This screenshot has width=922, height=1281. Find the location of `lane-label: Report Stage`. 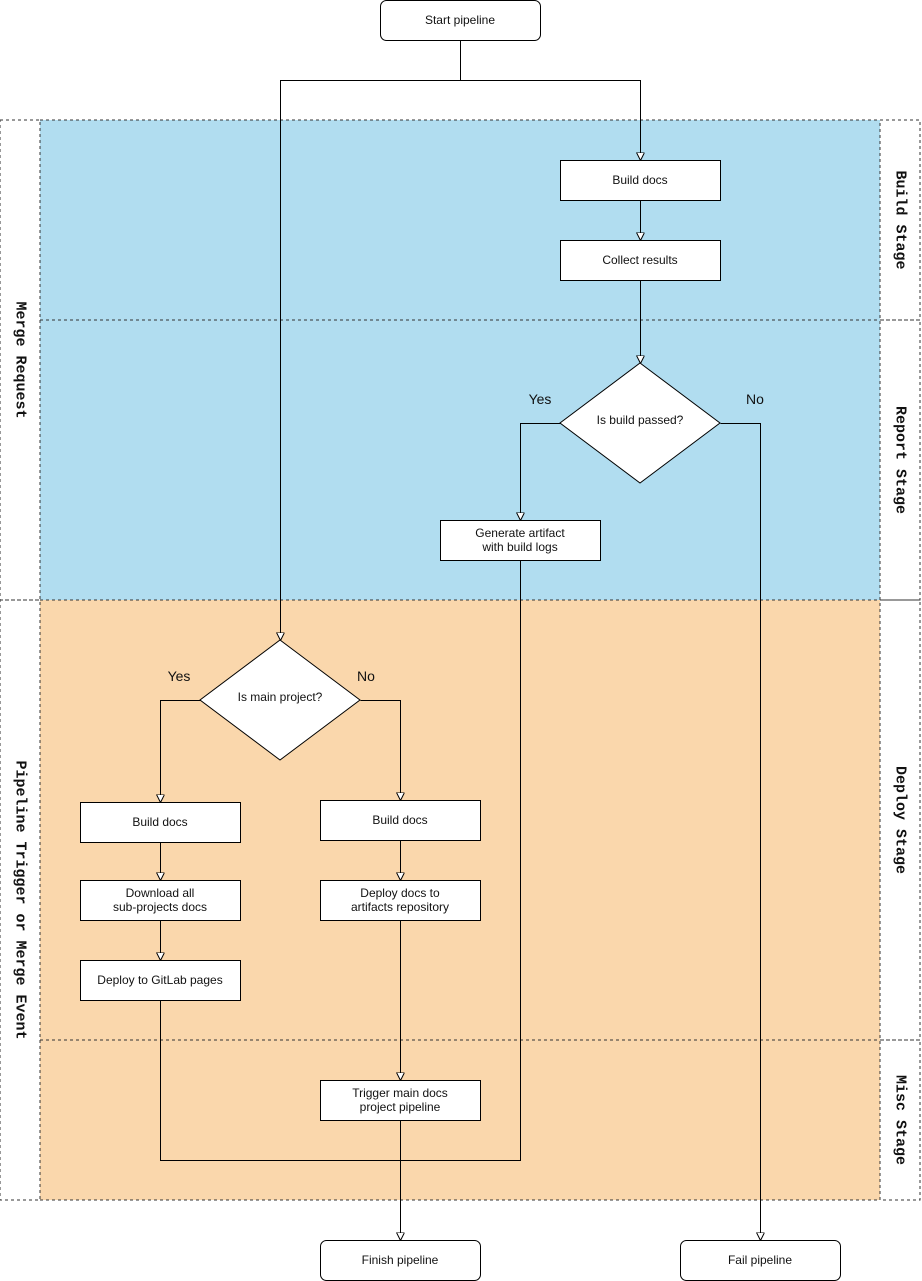

lane-label: Report Stage is located at coordinates (900, 460).